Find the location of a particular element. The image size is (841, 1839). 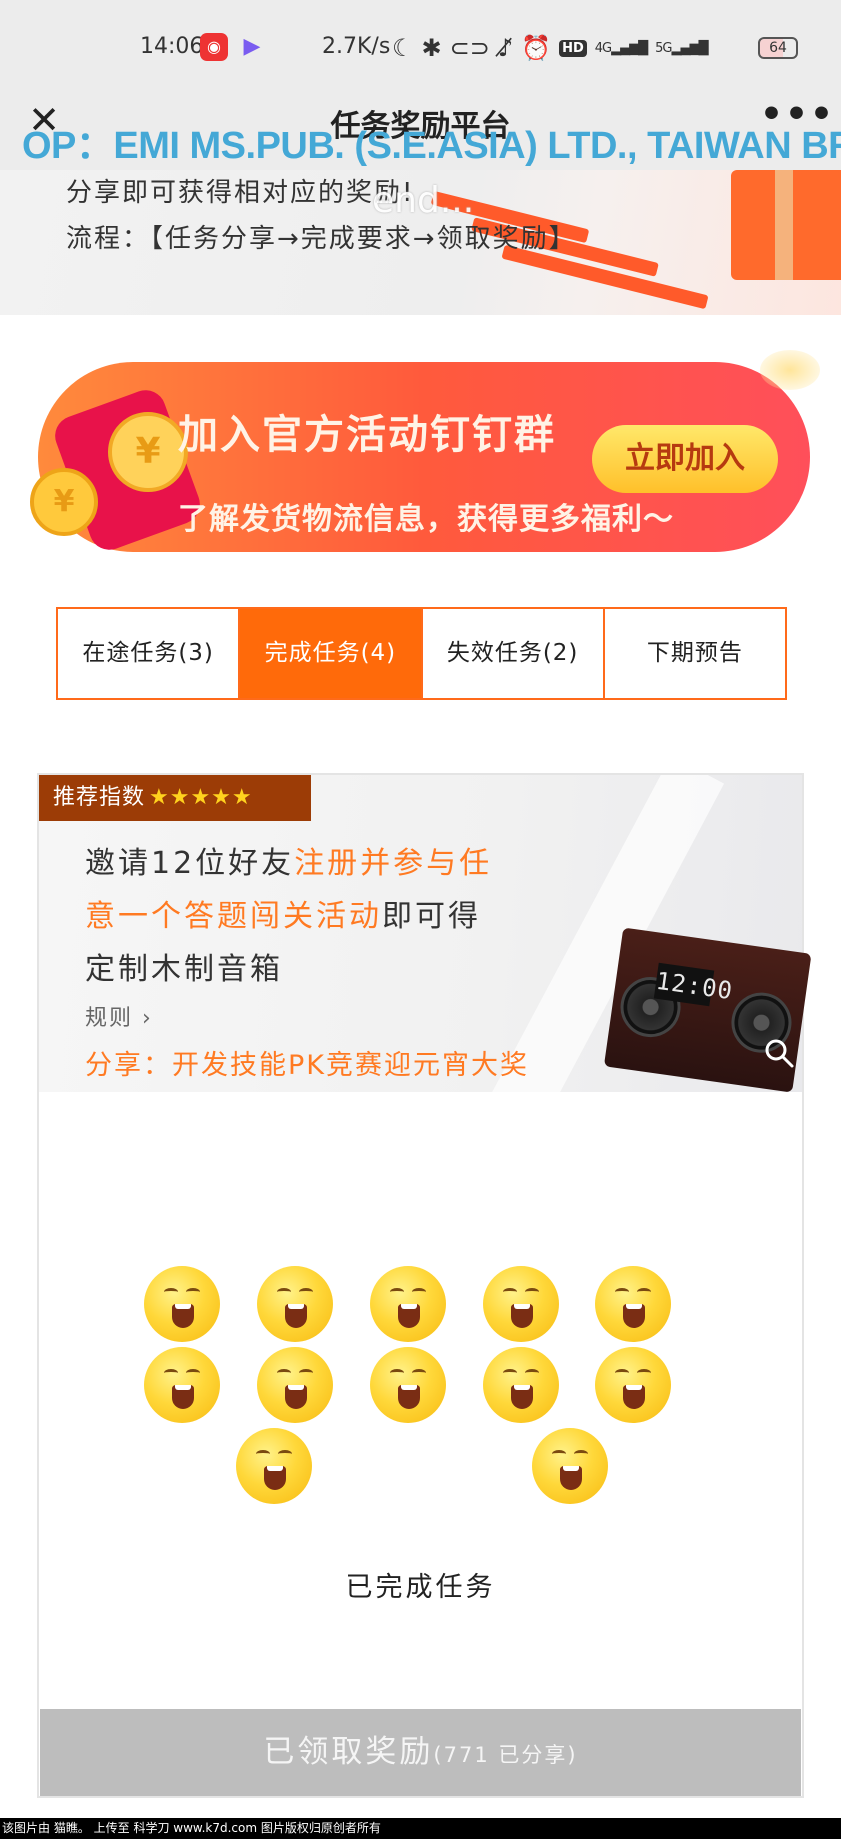

banner-subtitle: 了解发货物流信息，获得更多福利～ is located at coordinates (426, 519).